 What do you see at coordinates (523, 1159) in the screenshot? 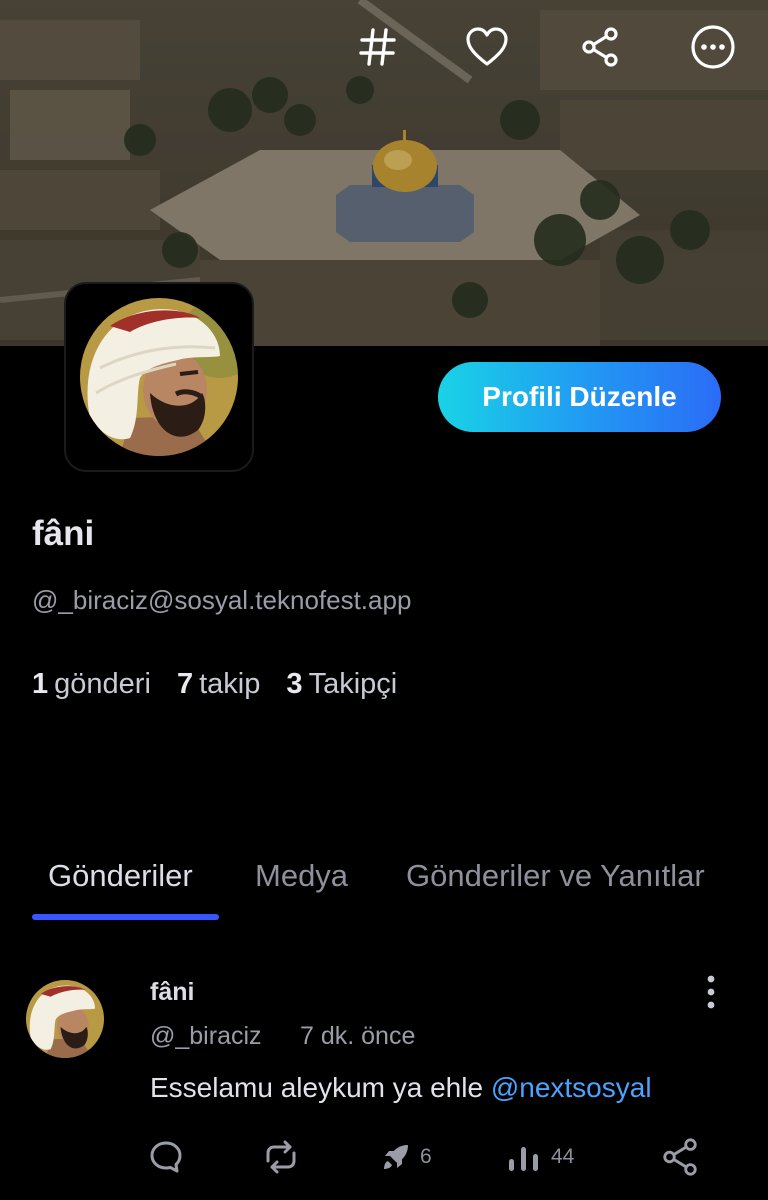
I see `views-icon` at bounding box center [523, 1159].